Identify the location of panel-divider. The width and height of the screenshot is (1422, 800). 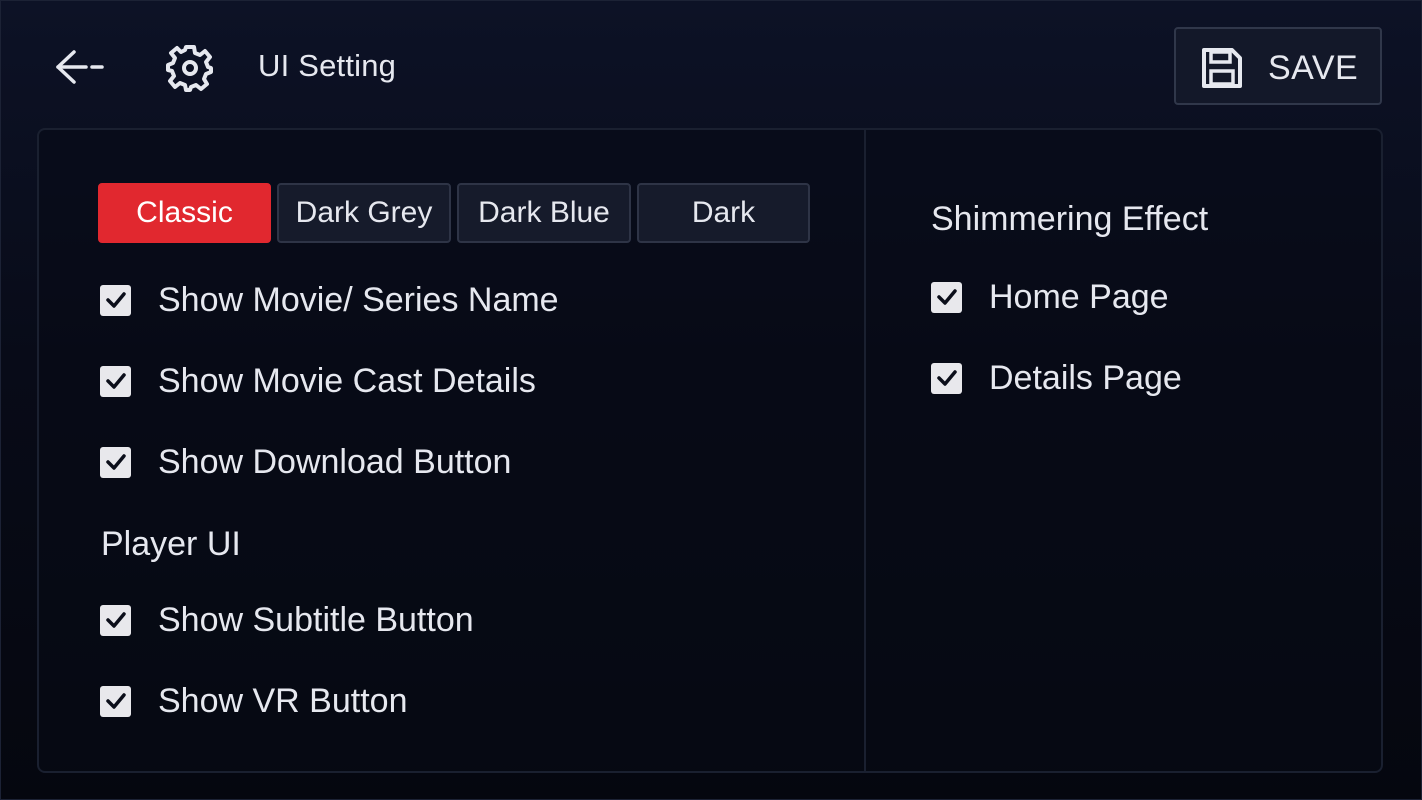
(865, 450).